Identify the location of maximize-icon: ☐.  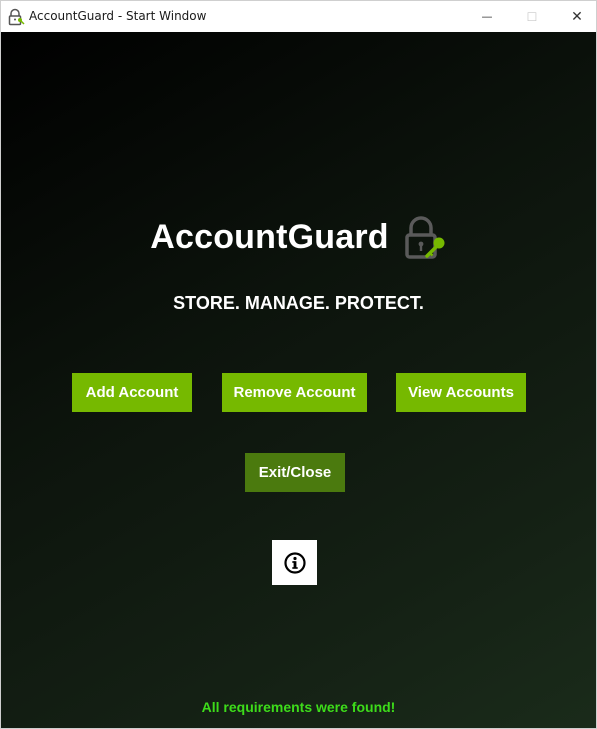
(532, 16).